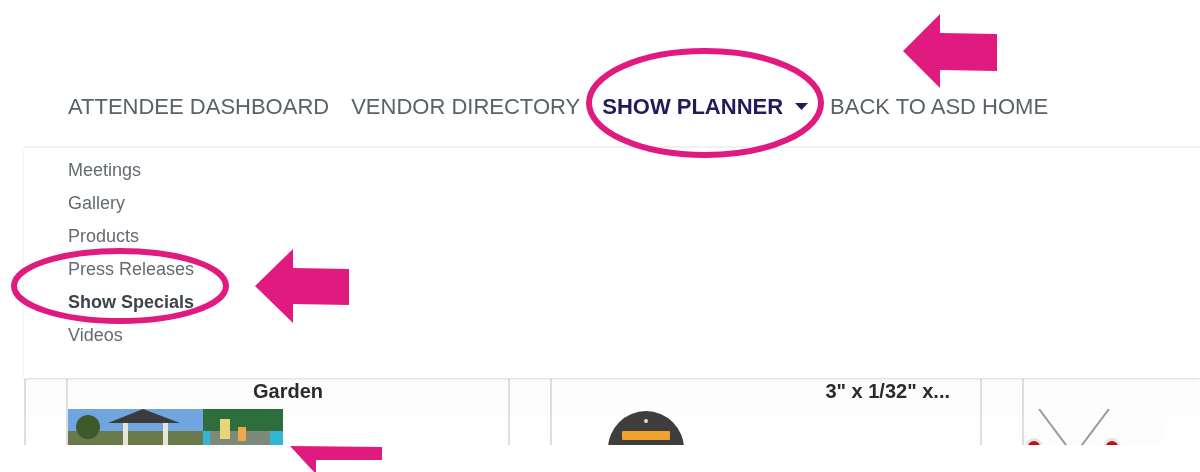 The height and width of the screenshot is (472, 1200). I want to click on menu-item: Videos, so click(95, 335).